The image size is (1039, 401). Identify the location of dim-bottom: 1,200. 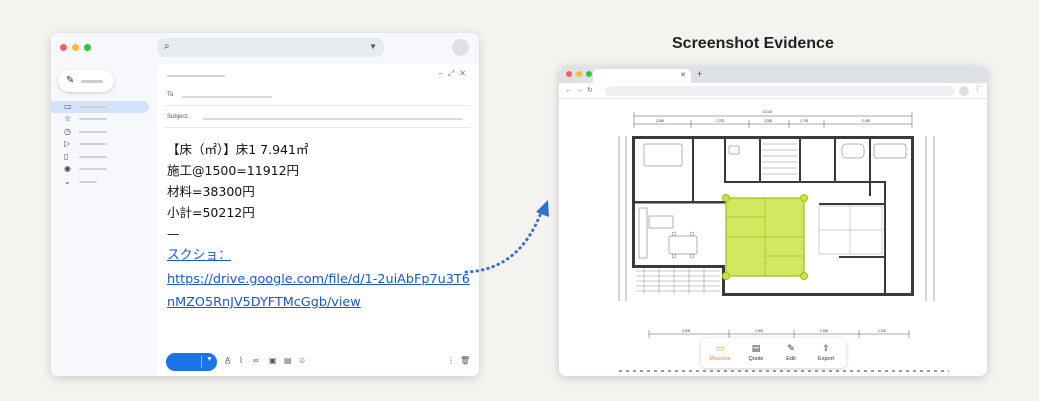
(882, 331).